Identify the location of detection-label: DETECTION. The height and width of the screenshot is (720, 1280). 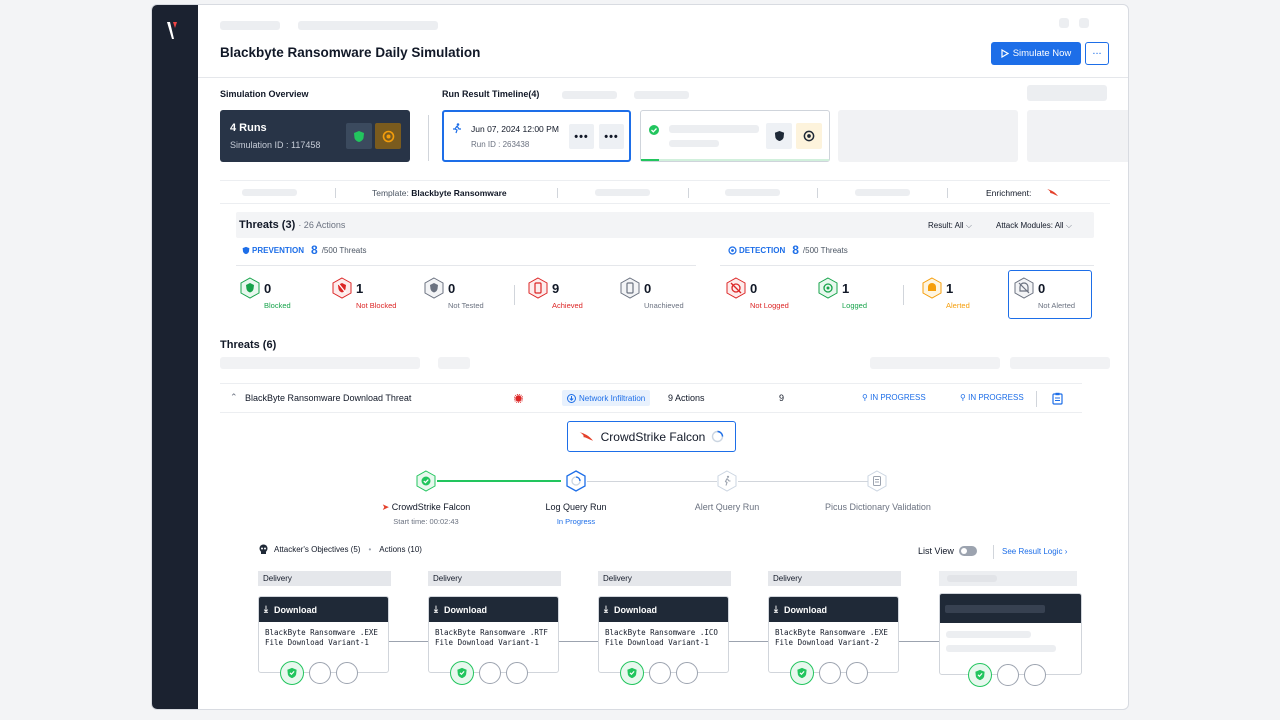
(762, 250).